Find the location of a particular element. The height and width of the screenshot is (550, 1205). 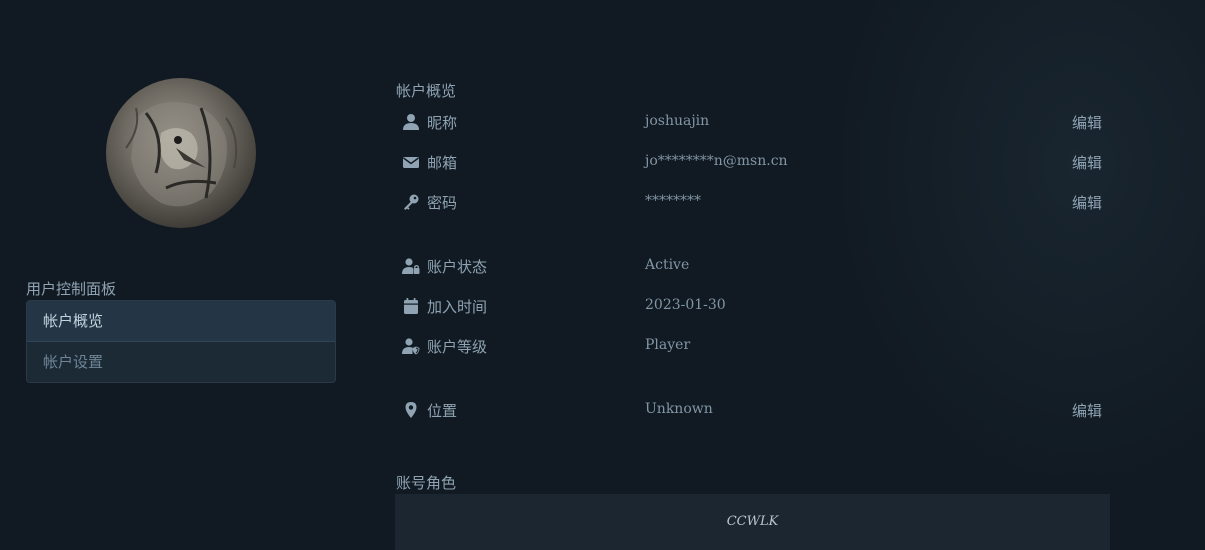

location-value: Unknown is located at coordinates (679, 409).